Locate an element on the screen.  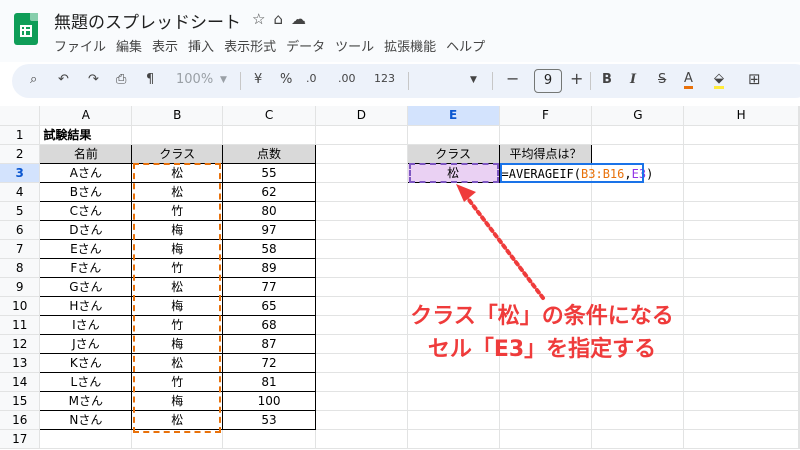
cell-f2: 平均得点は？ is located at coordinates (545, 153).